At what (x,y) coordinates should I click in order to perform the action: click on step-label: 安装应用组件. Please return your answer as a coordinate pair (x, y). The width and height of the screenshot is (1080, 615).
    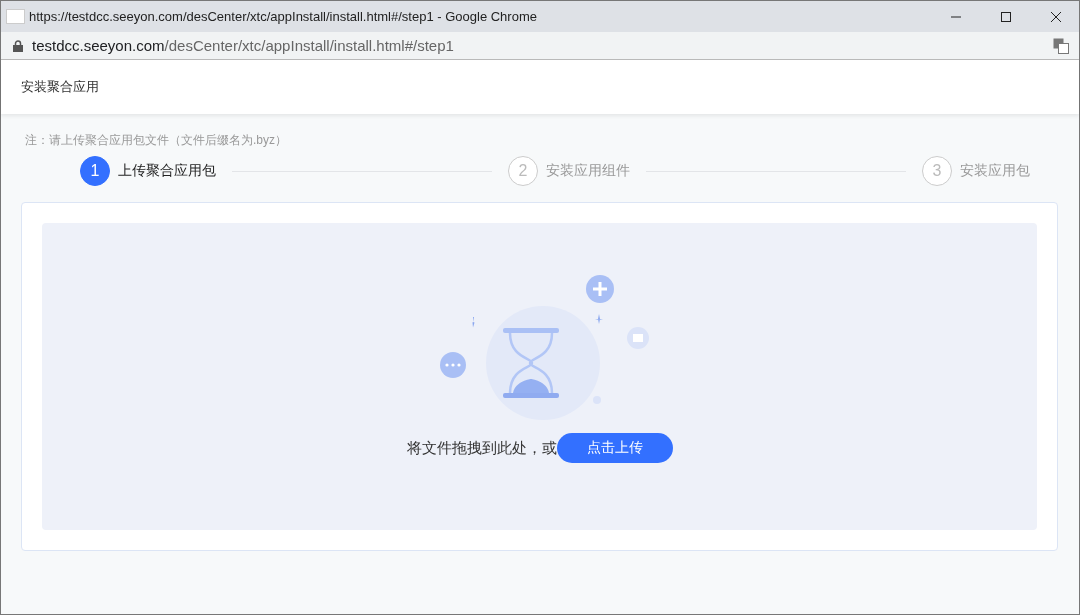
    Looking at the image, I should click on (588, 171).